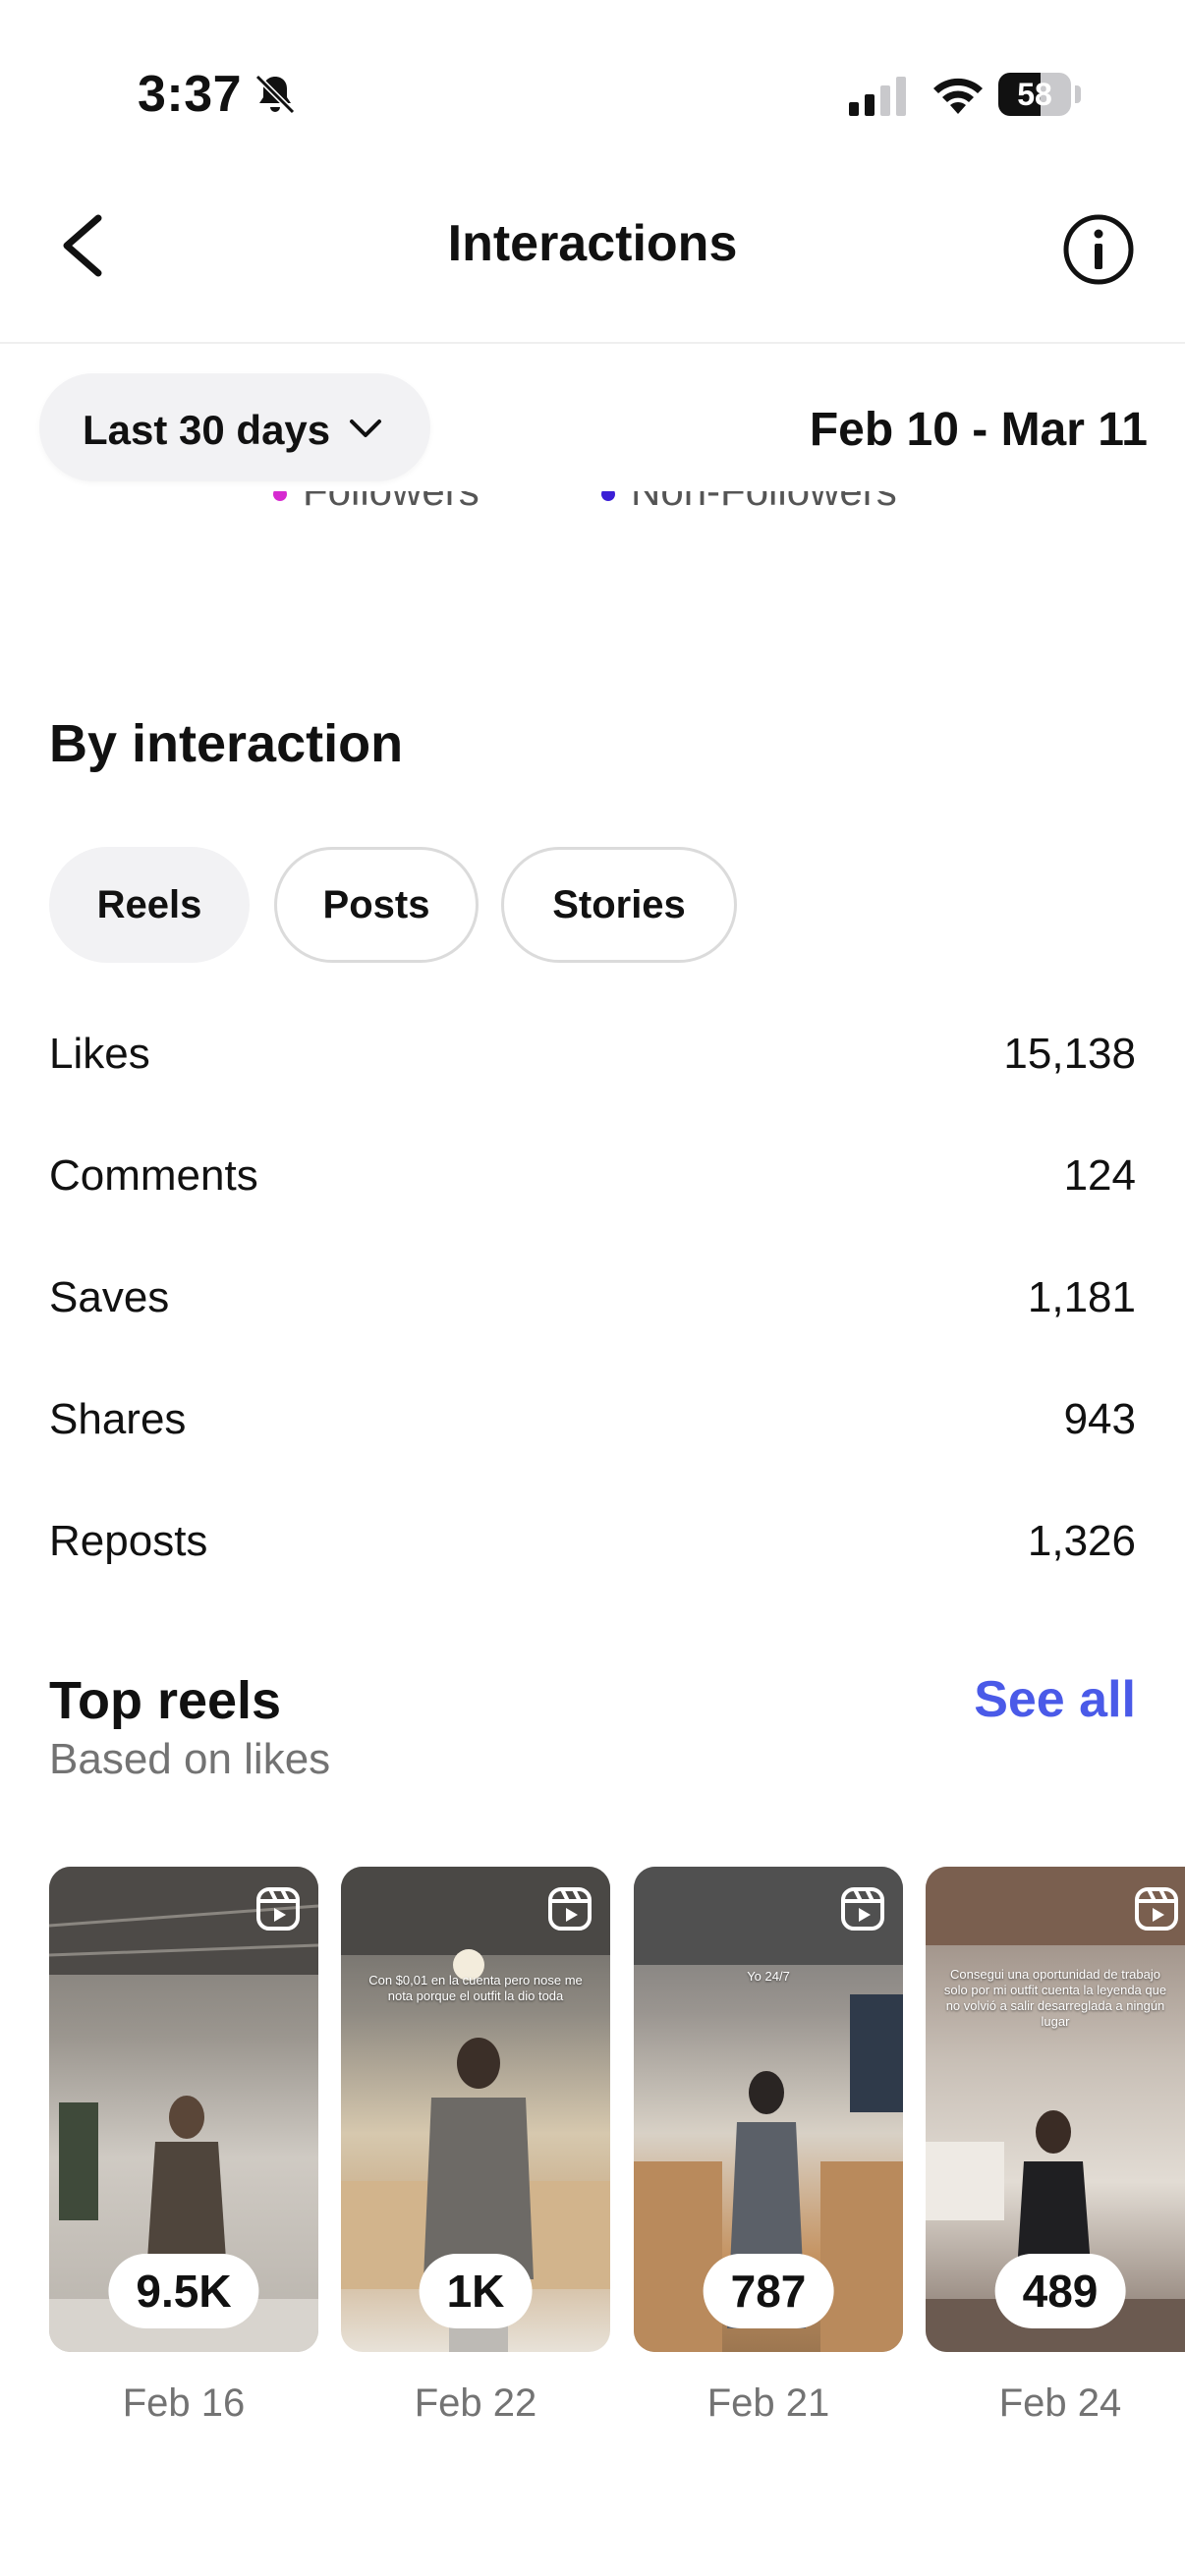 The height and width of the screenshot is (2576, 1185). What do you see at coordinates (191, 94) in the screenshot?
I see `status-time: 3:37` at bounding box center [191, 94].